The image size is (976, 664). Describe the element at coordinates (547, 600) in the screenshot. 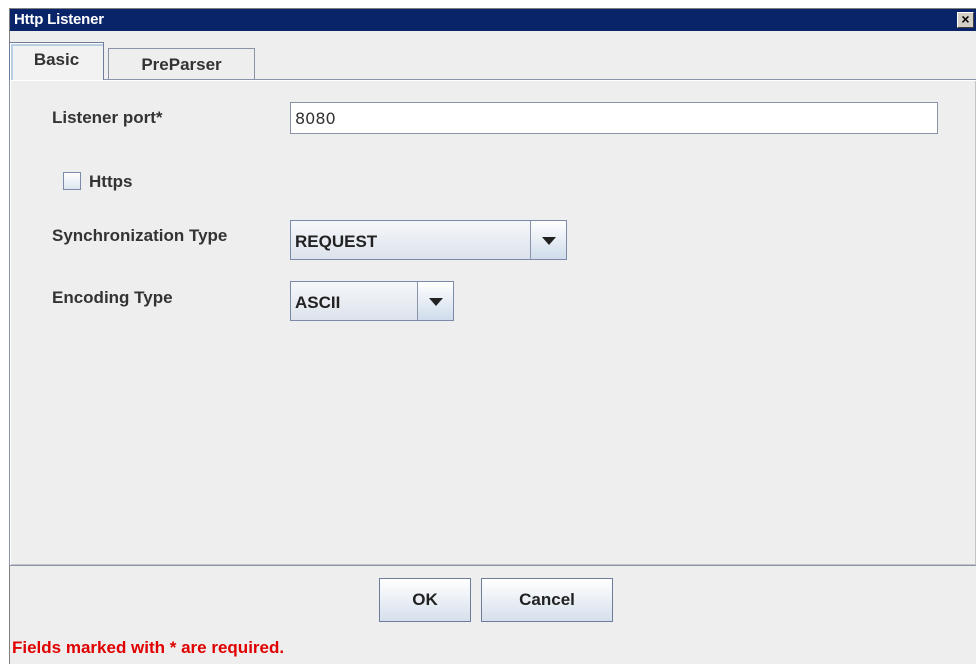

I see `cancel-button: Cancel` at that location.